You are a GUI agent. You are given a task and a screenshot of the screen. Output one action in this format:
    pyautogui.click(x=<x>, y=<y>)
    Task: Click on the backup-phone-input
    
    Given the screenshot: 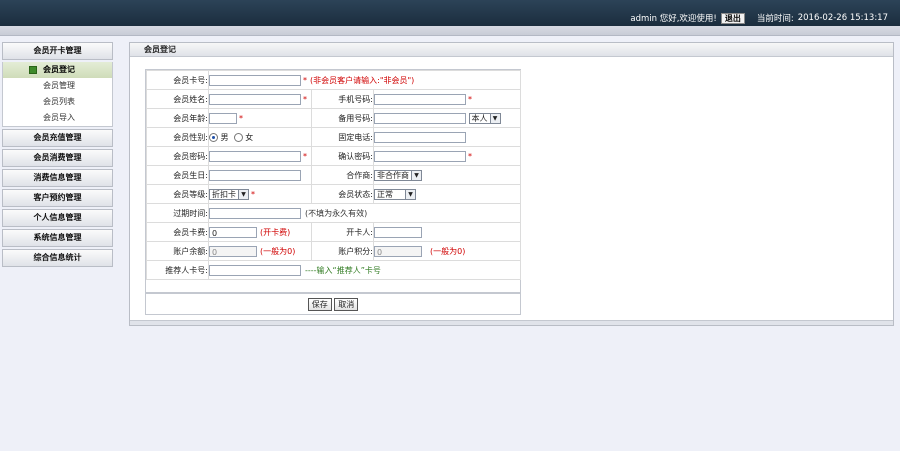 What is the action you would take?
    pyautogui.click(x=420, y=118)
    